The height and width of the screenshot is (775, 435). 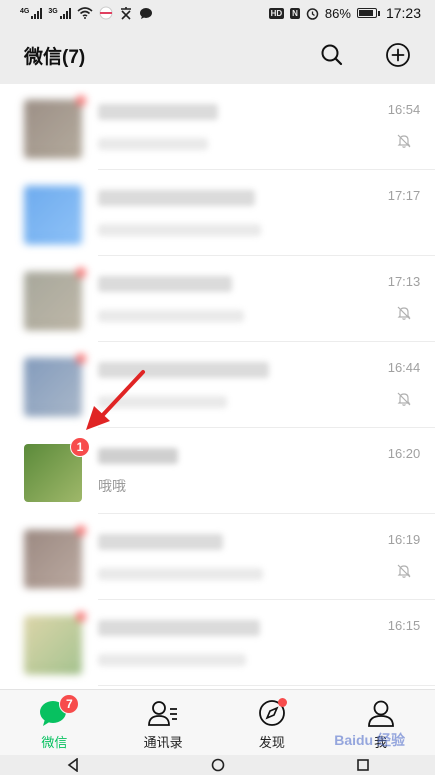 I want to click on chat-time: 17:17, so click(x=404, y=195).